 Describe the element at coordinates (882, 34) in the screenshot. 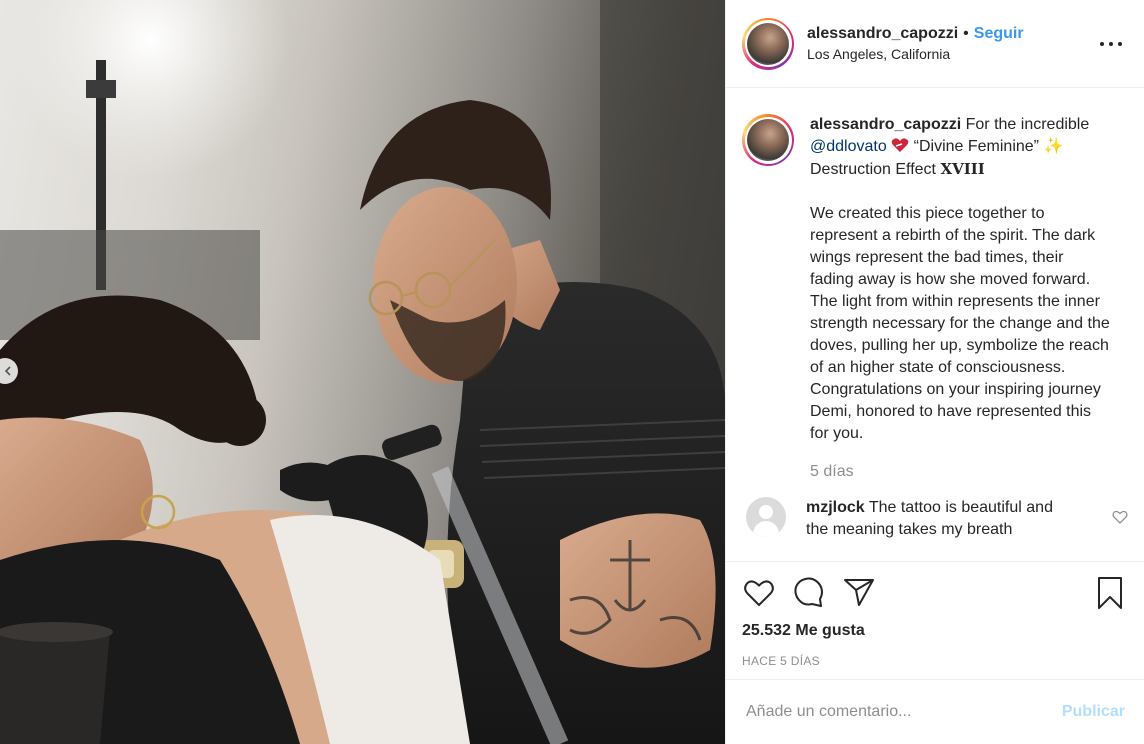

I see `author-username: alessandro_capozzi` at that location.